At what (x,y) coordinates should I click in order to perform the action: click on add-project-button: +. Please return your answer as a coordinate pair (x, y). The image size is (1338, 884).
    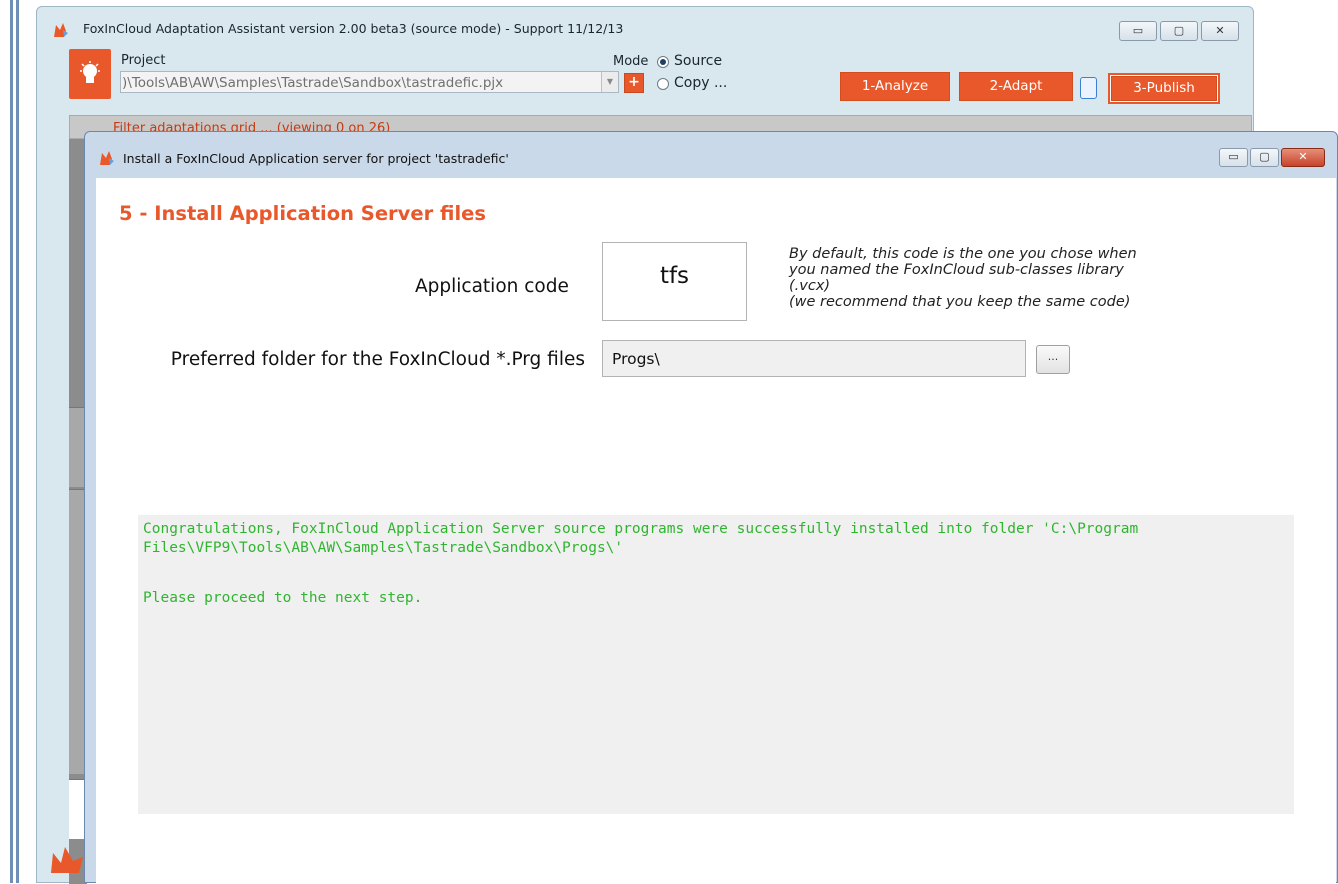
    Looking at the image, I should click on (634, 83).